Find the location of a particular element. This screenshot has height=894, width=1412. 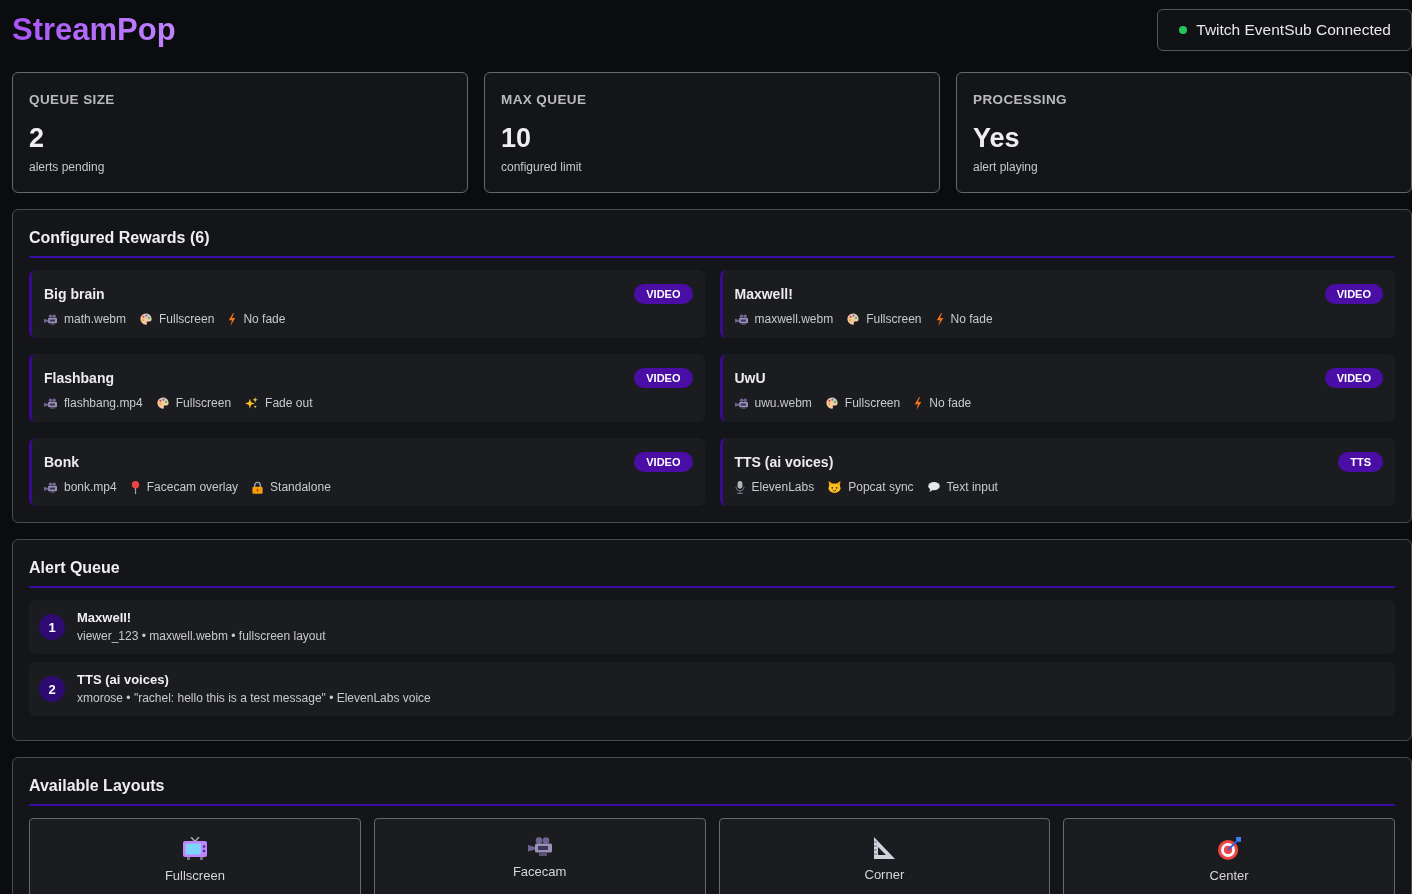

reward-detail: bonk.mp4 is located at coordinates (90, 487).